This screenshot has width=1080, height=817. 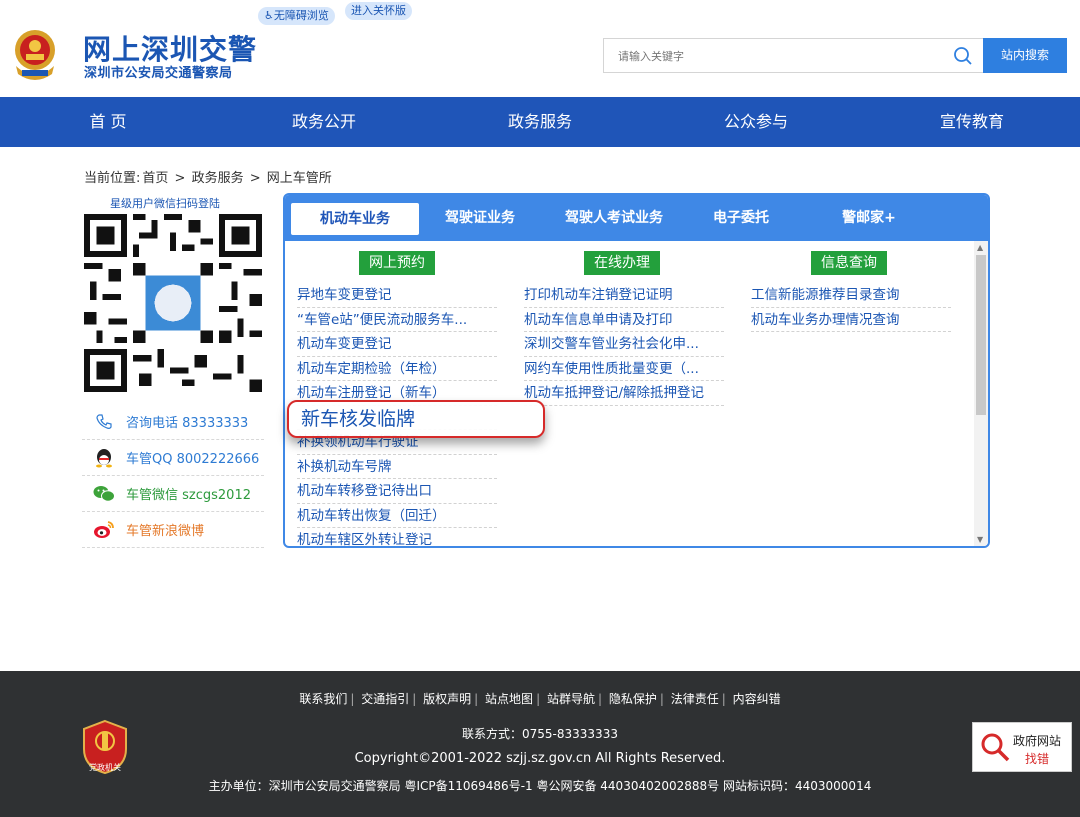 I want to click on main-nav: 首 页 政务公开 政务服务 公众参与 宣传教育, so click(x=540, y=122).